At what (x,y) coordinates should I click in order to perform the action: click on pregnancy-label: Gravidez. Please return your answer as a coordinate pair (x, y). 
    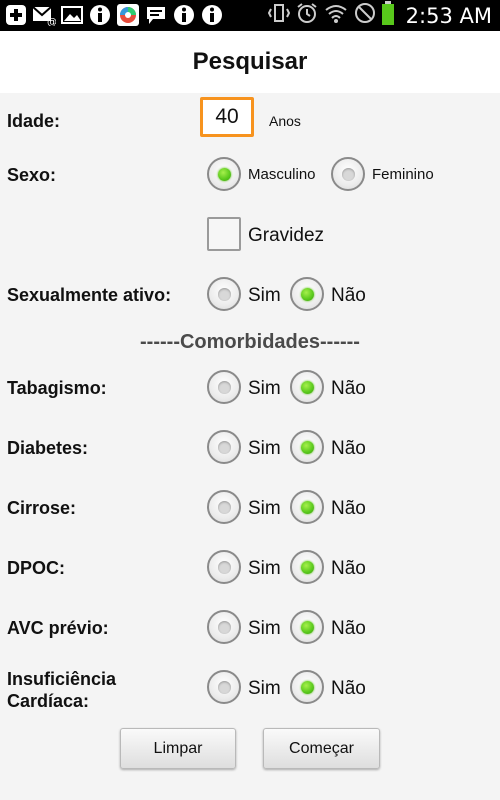
    Looking at the image, I should click on (286, 236).